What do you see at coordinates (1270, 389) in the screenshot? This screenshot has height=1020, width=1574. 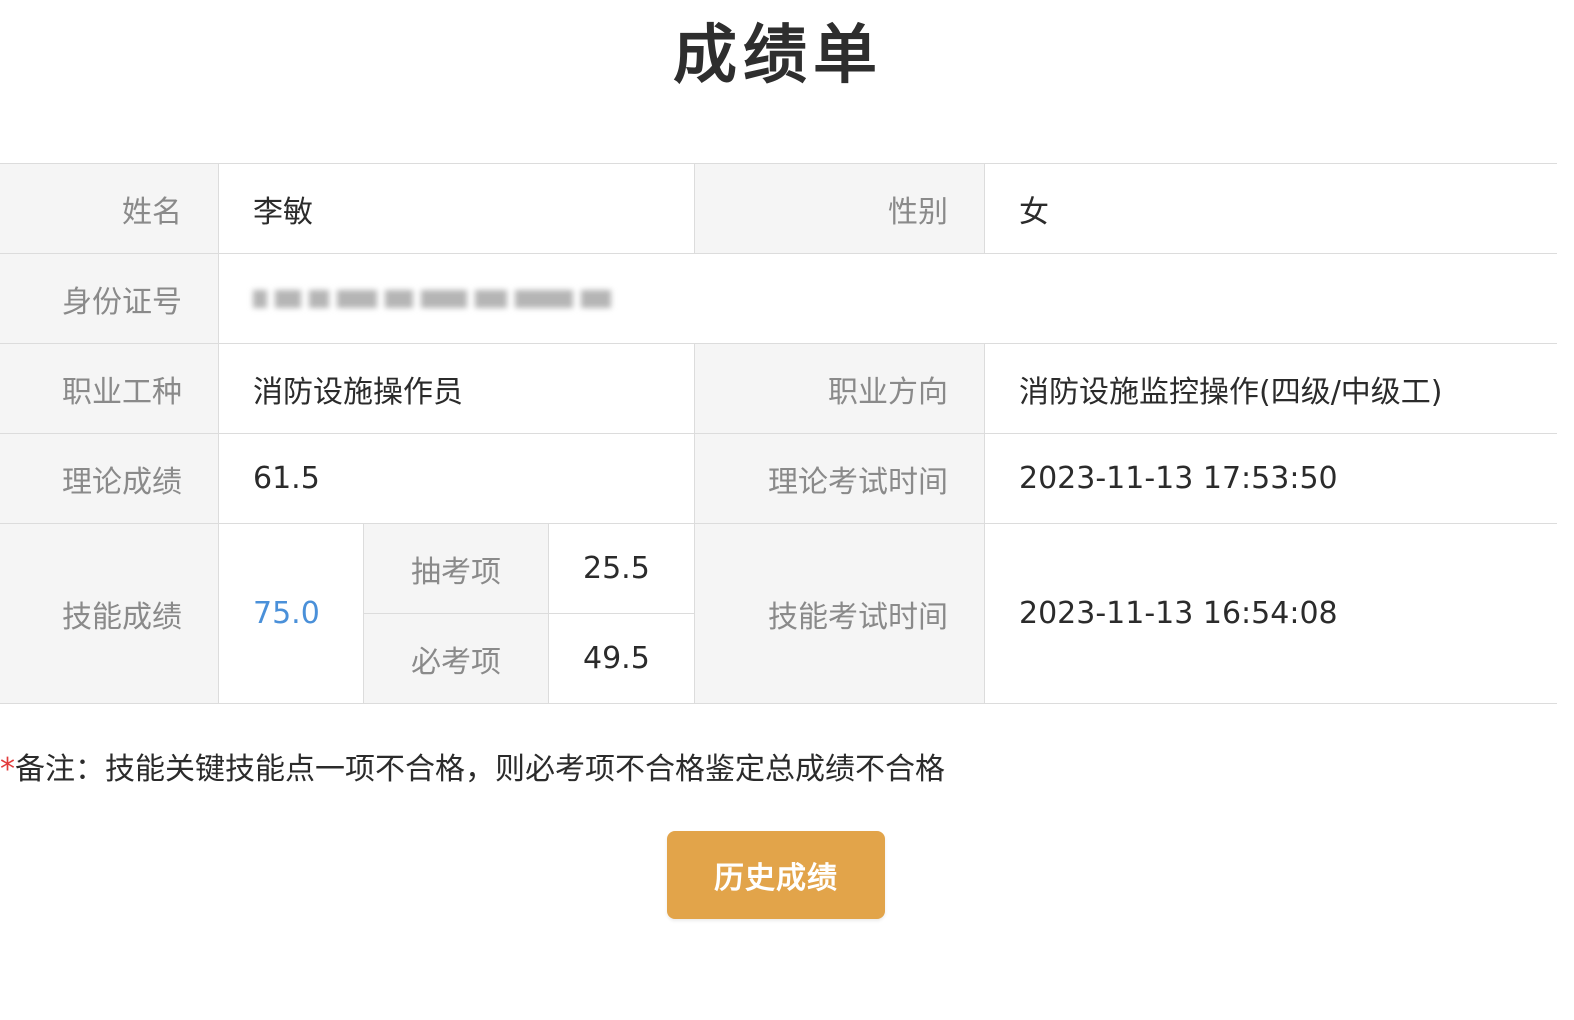 I see `direction-value: 消防设施监控操作(四级/中级工)` at bounding box center [1270, 389].